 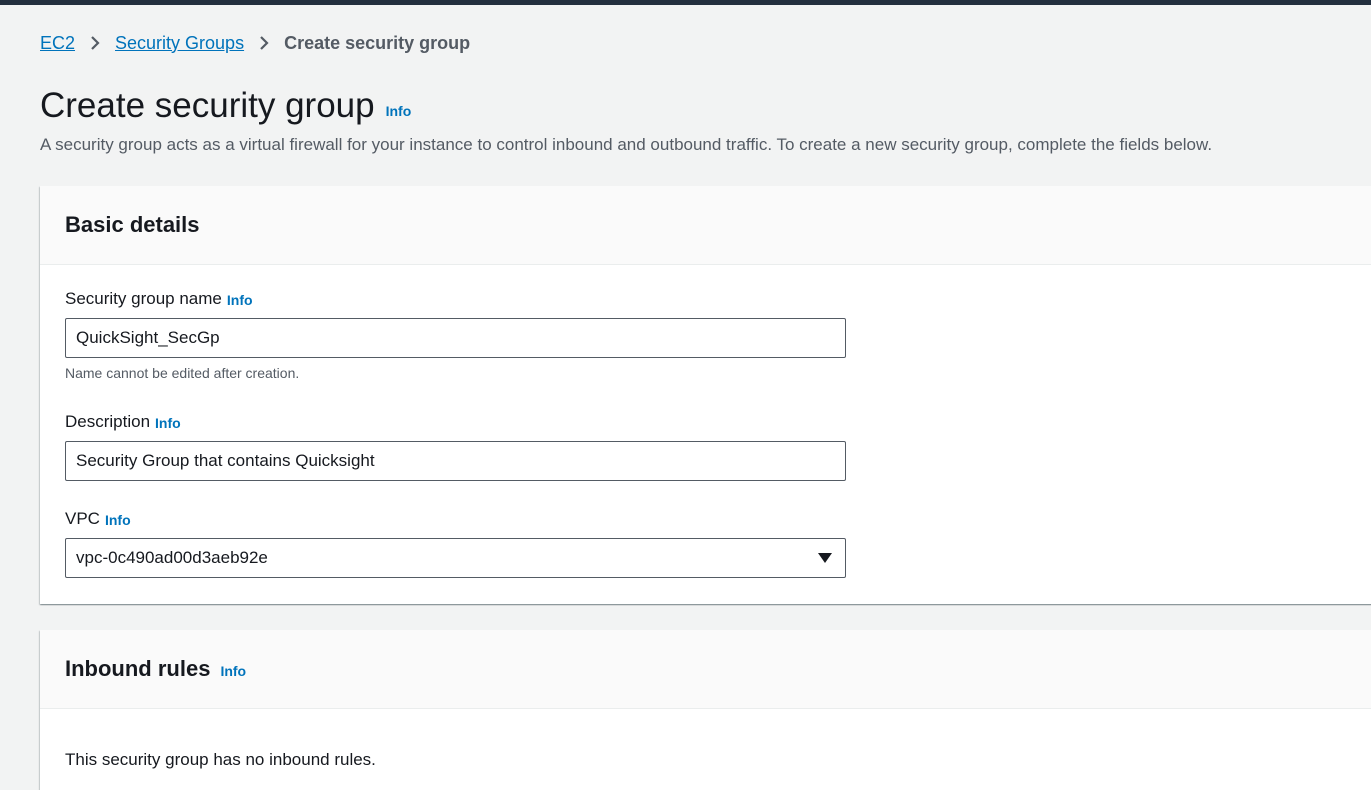 I want to click on top-navigation-strip, so click(x=685, y=2).